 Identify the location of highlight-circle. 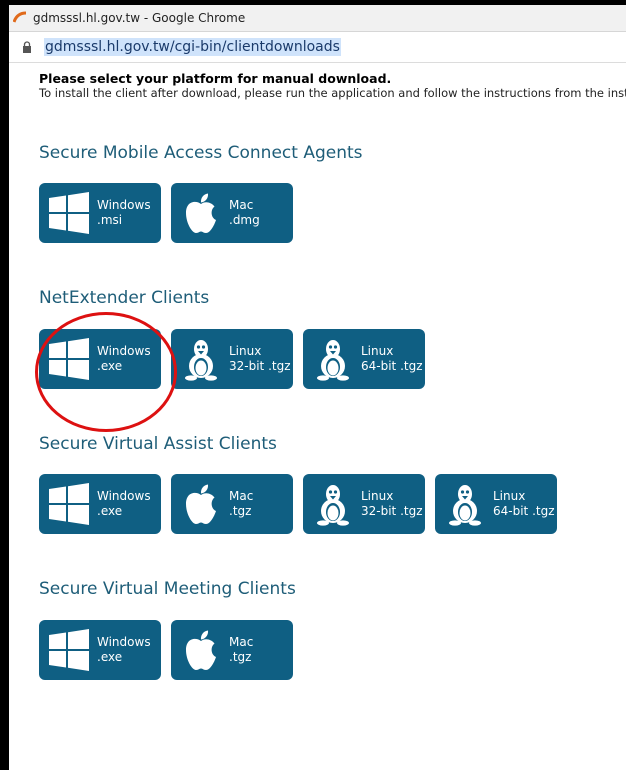
(106, 372).